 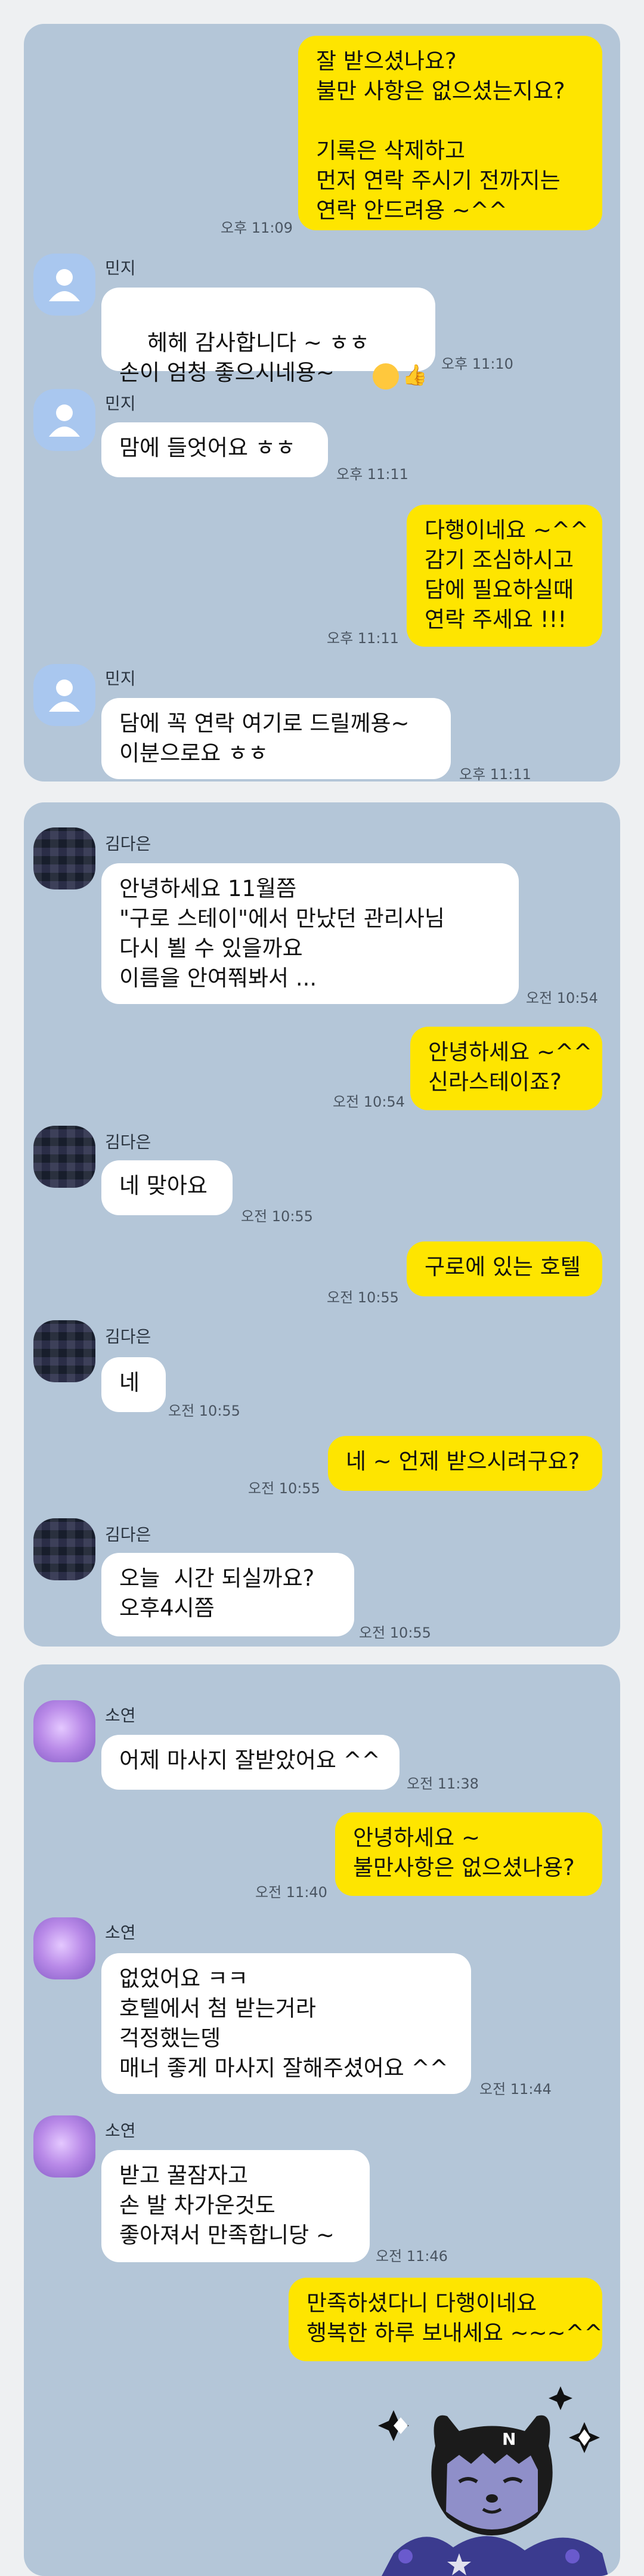 What do you see at coordinates (276, 739) in the screenshot?
I see `message-bubble-received: 담에 꼭 연락 여기로 드릴께용~ 이분으로요 ㅎㅎ` at bounding box center [276, 739].